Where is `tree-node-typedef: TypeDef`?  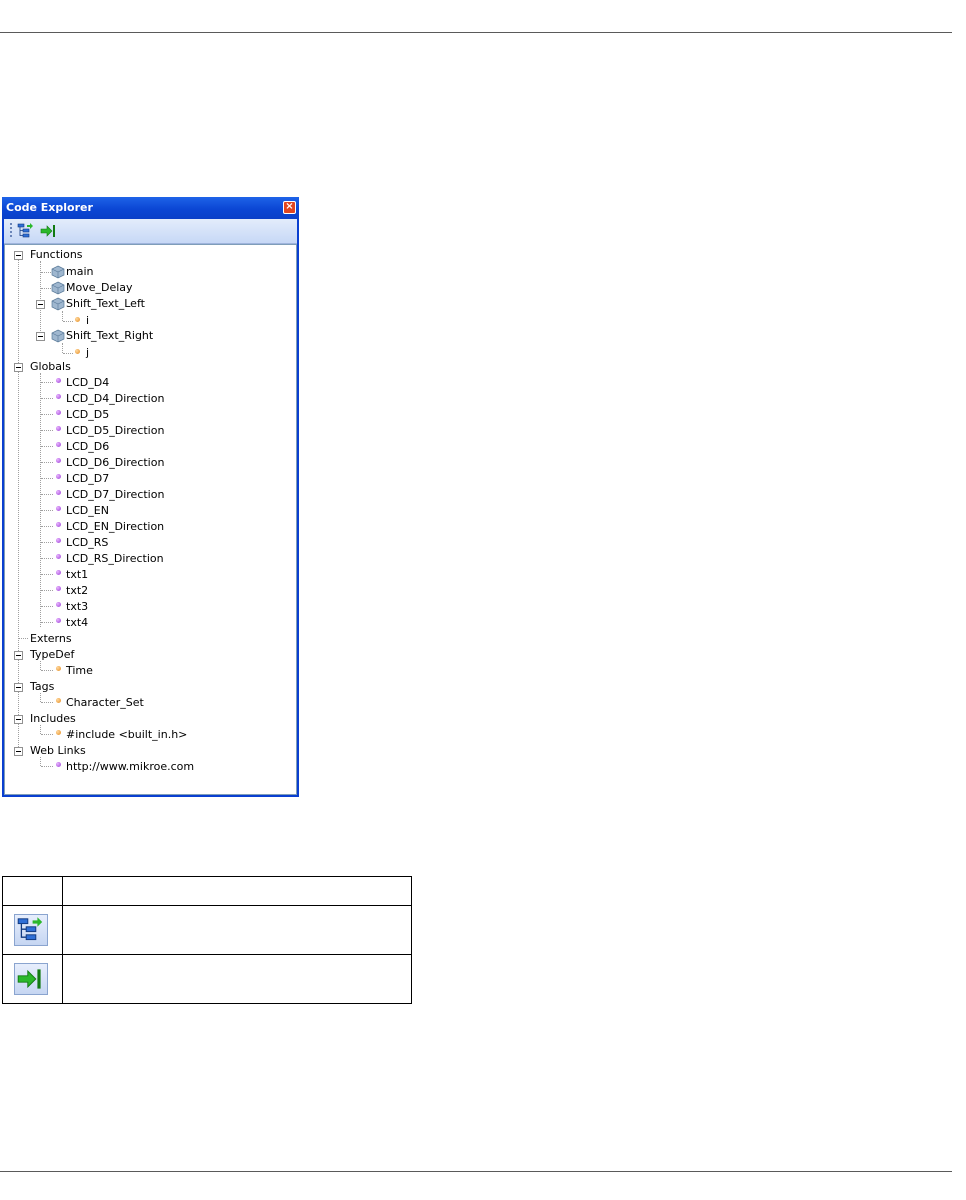
tree-node-typedef: TypeDef is located at coordinates (52, 655).